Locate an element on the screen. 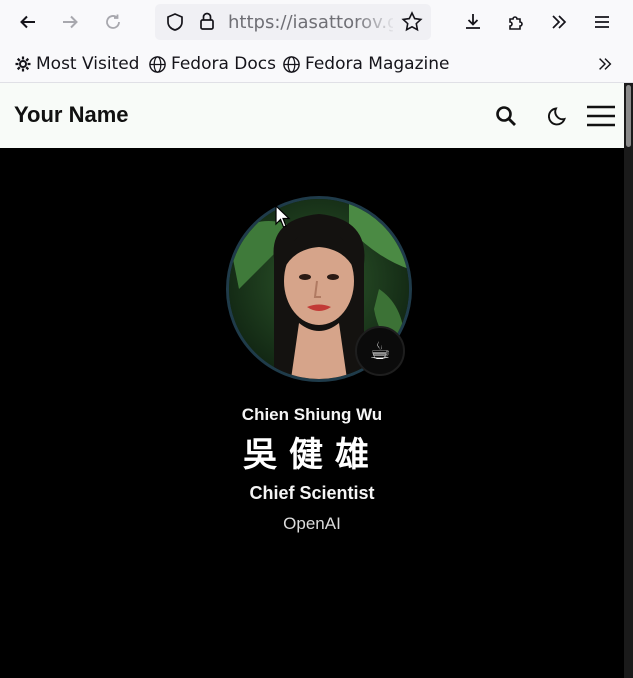 The height and width of the screenshot is (678, 633). page-scrollbar is located at coordinates (628, 380).